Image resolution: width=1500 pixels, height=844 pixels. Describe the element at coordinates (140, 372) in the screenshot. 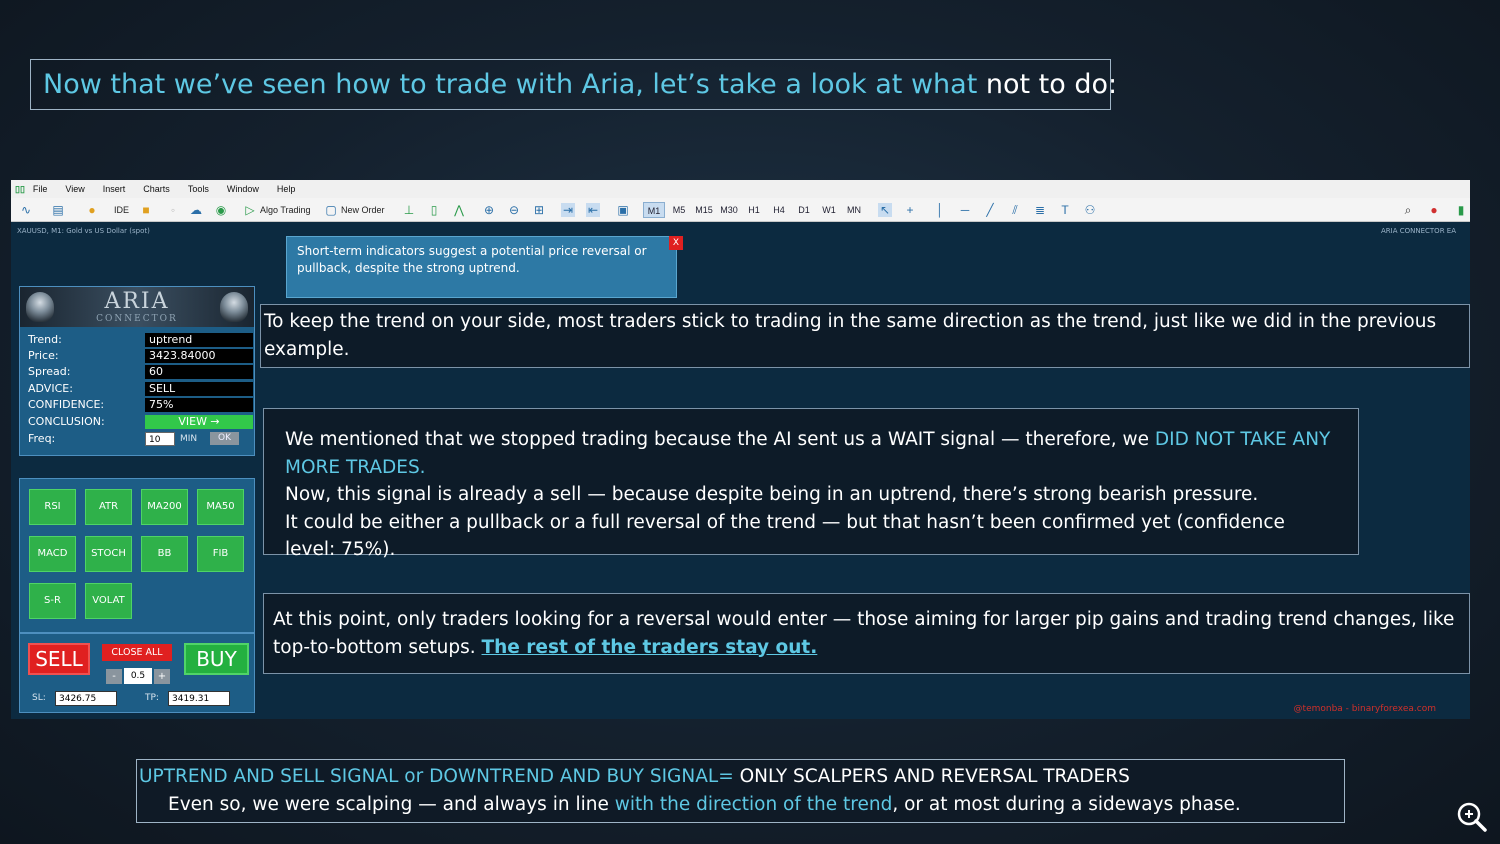

I see `spread-row: Spread: 60` at that location.